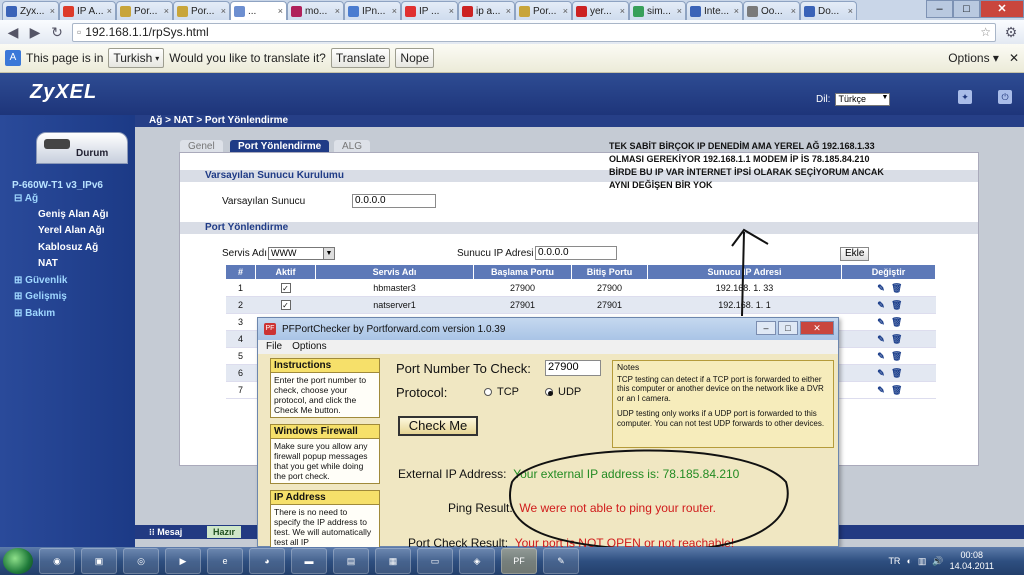 This screenshot has height=575, width=1024. I want to click on wrench-icon: ⚙, so click(1011, 32).